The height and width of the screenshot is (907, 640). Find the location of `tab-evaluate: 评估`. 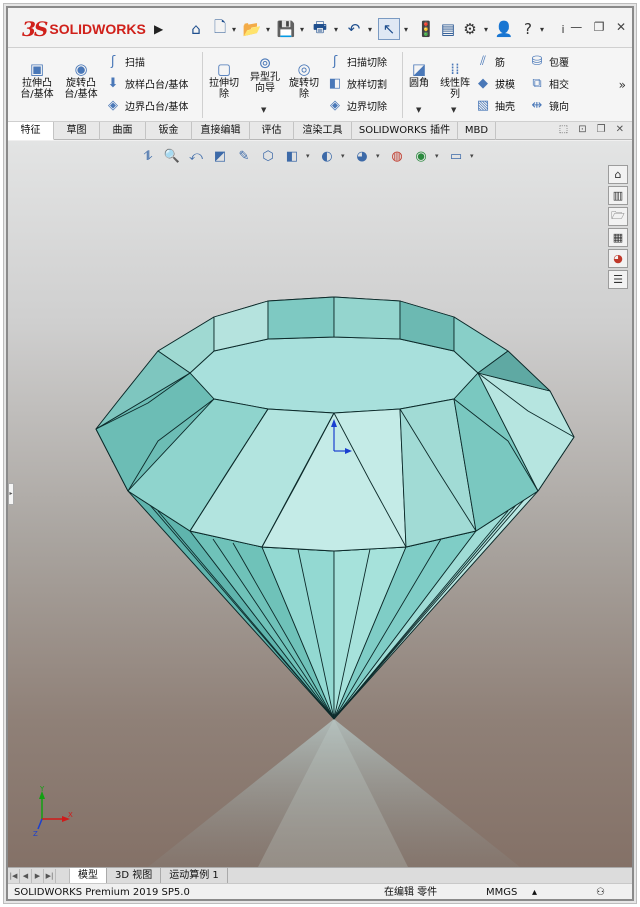

tab-evaluate: 评估 is located at coordinates (272, 131).